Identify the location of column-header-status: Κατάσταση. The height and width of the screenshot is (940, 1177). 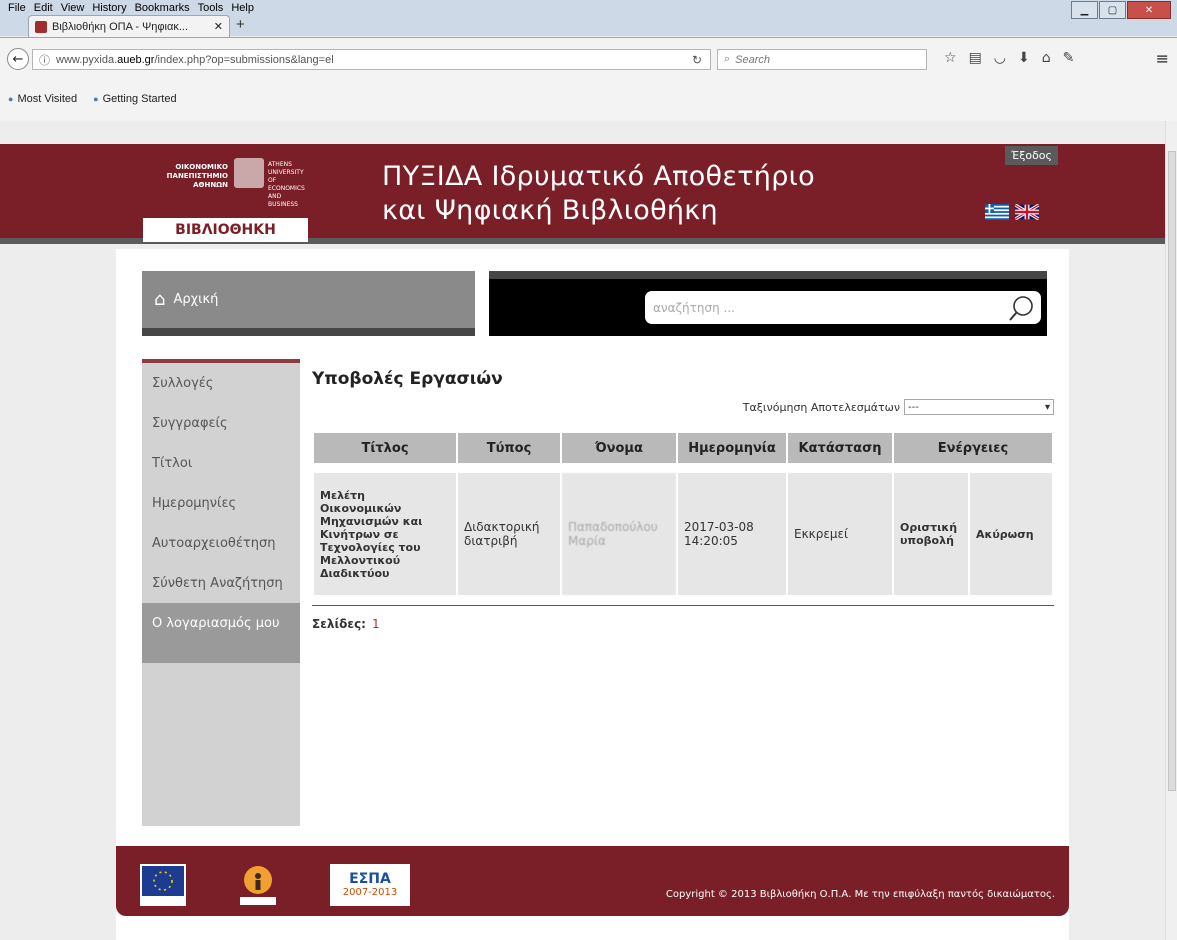
(840, 448).